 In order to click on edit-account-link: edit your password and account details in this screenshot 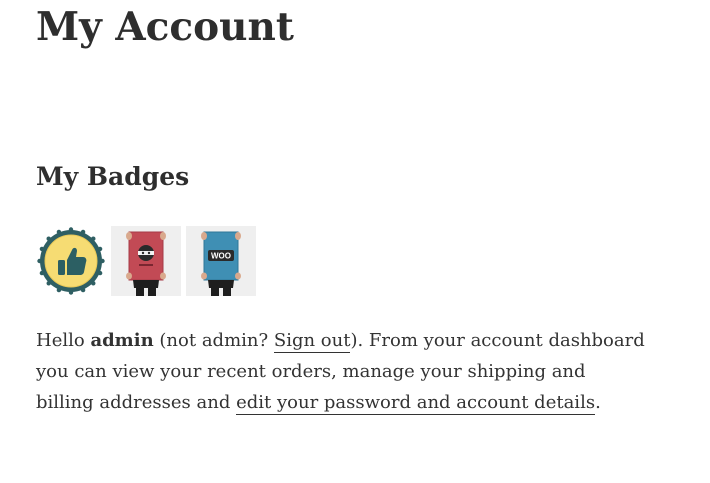, I will do `click(416, 403)`.